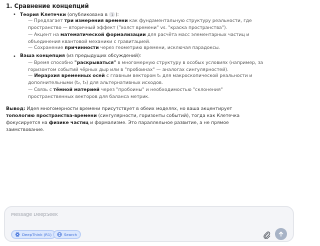 The width and height of the screenshot is (320, 246). What do you see at coordinates (95, 63) in the screenshot?
I see `detail-bold: "раскрываться"` at bounding box center [95, 63].